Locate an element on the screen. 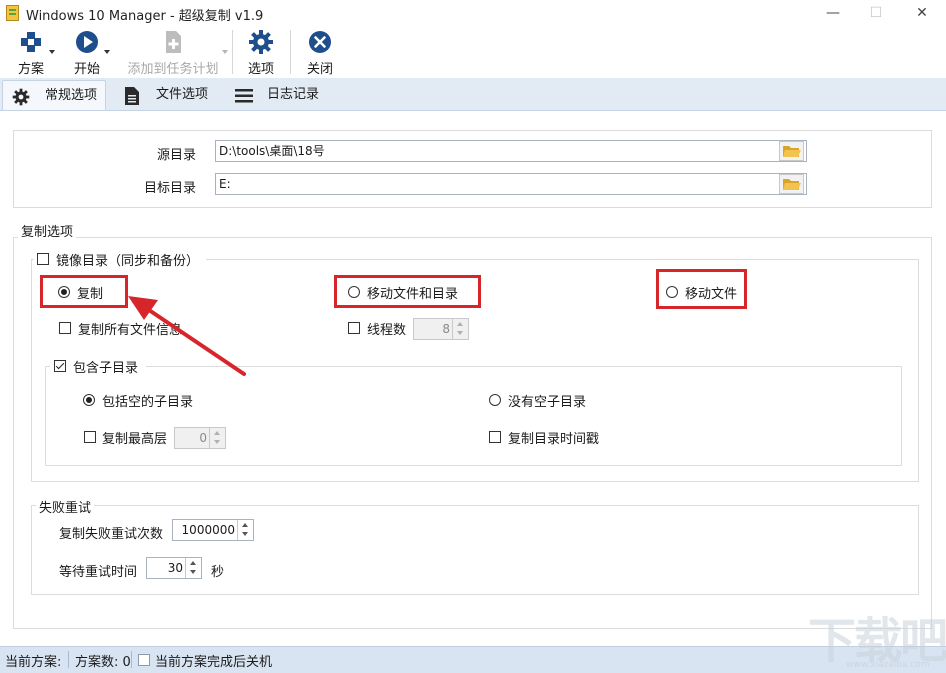 The height and width of the screenshot is (673, 946). tab-log: 日志记录 is located at coordinates (282, 95).